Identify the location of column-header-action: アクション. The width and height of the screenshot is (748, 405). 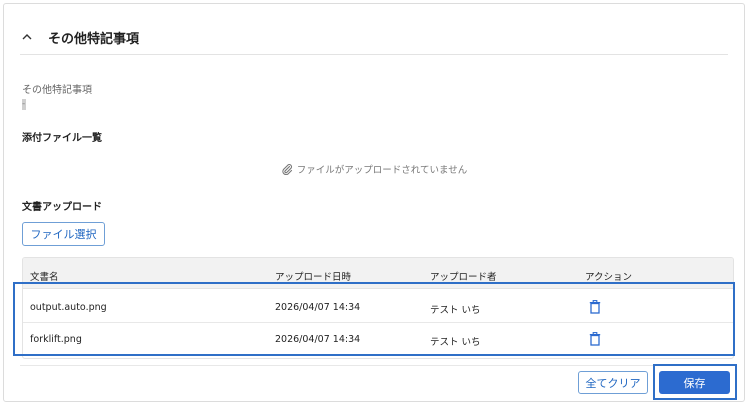
(609, 277).